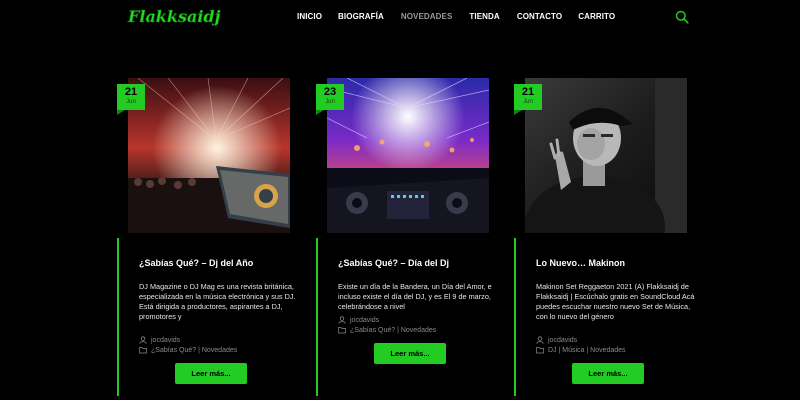 The image size is (800, 400). I want to click on dj-booth-image, so click(408, 155).